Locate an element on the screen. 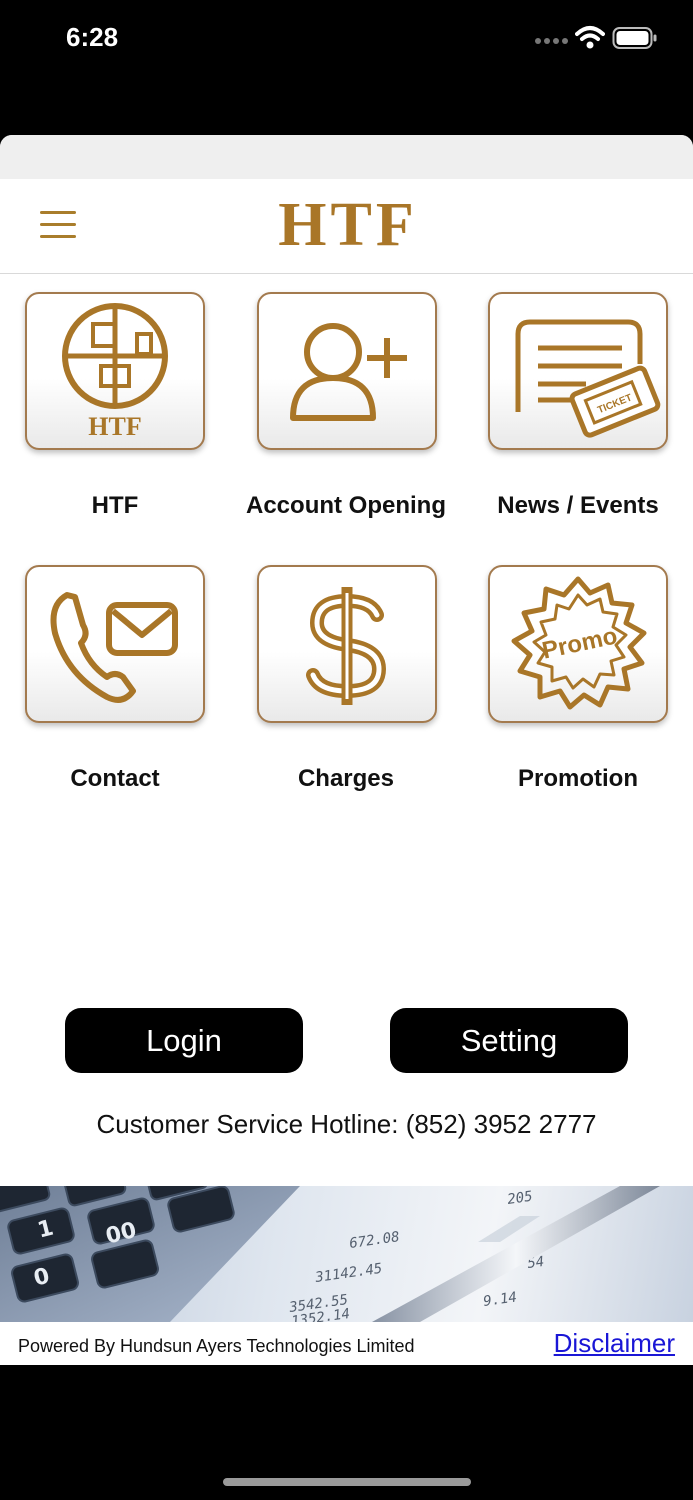 The width and height of the screenshot is (693, 1500). sheet-top-strip is located at coordinates (346, 157).